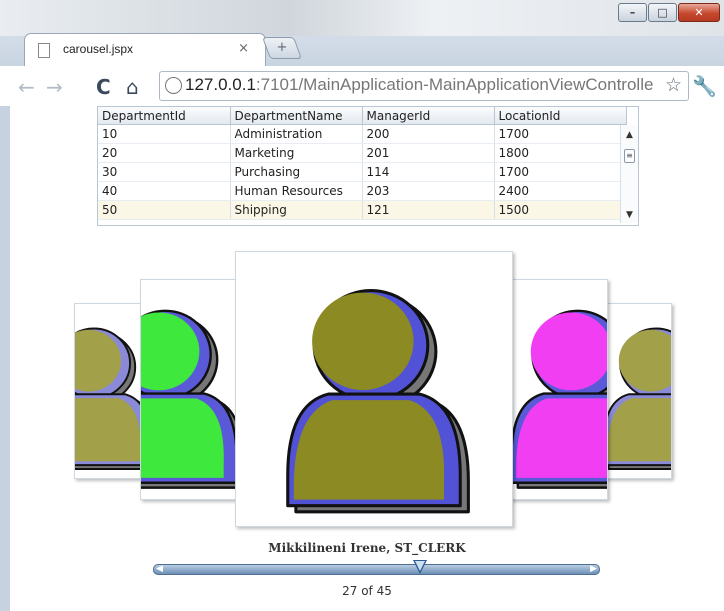 This screenshot has width=724, height=611. I want to click on tab-title: carousel.jspx, so click(98, 49).